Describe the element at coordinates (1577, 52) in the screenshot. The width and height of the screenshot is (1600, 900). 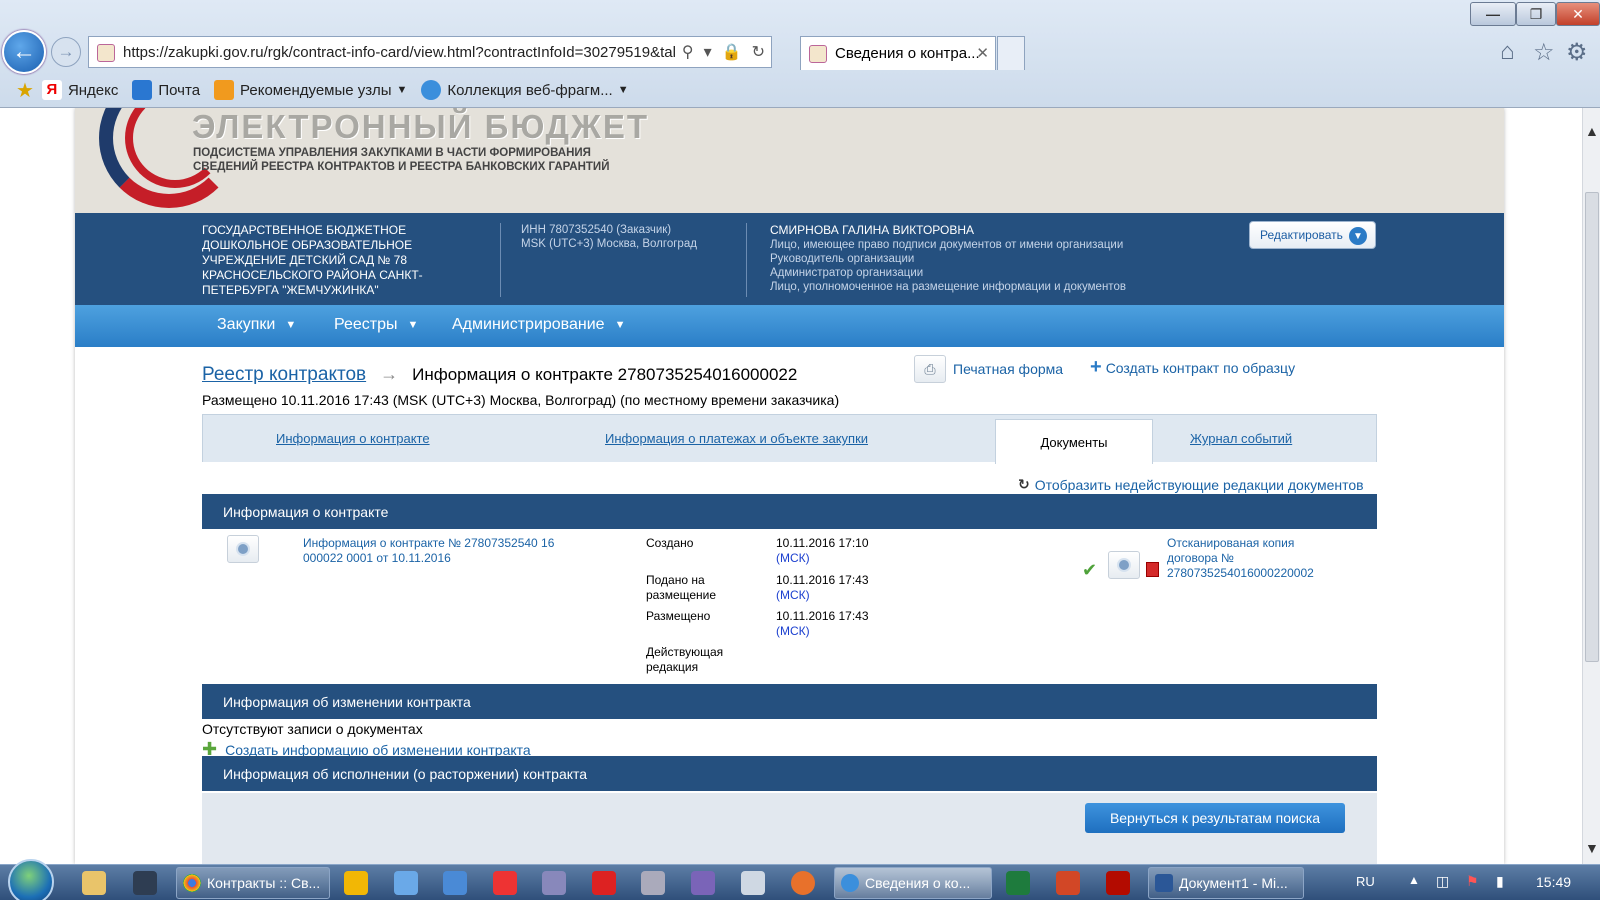
I see `settings-gear-icon: ⚙` at that location.